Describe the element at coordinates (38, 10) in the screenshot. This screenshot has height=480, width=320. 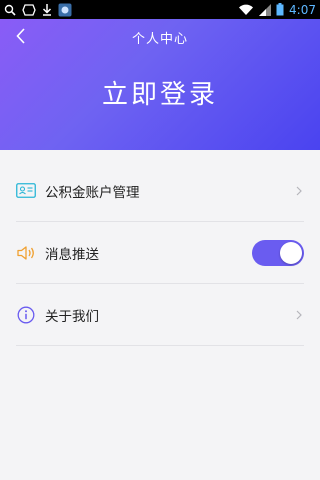
I see `status-bar-notifications` at that location.